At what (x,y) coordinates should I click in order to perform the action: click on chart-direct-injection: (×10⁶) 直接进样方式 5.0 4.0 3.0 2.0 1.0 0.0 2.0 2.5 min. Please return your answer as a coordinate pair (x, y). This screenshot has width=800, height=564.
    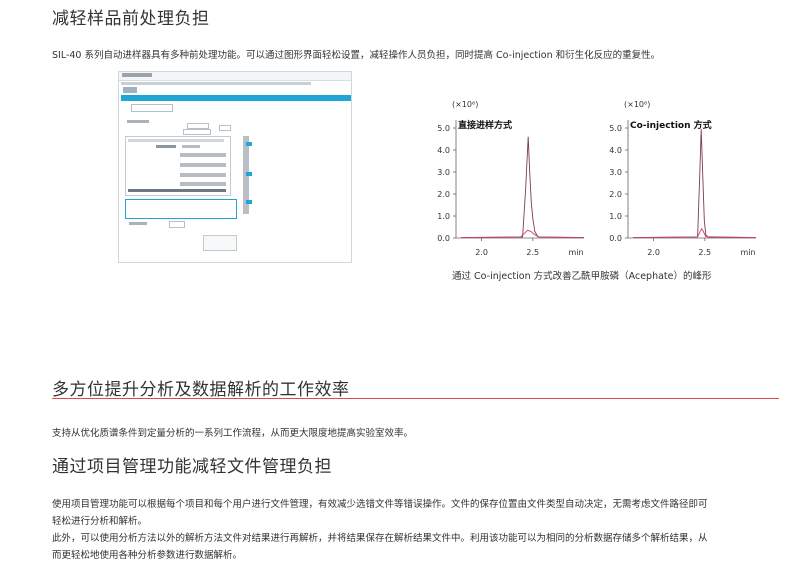
    Looking at the image, I should click on (511, 178).